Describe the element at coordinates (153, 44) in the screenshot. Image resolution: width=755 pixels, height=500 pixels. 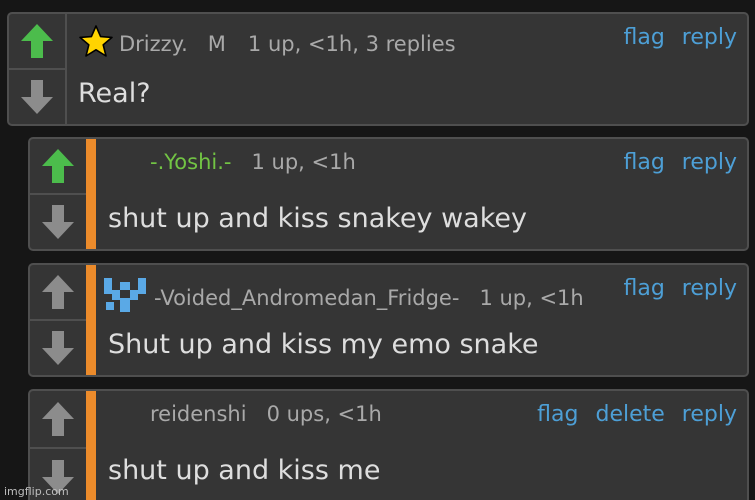
I see `comment-username: Drizzy.` at that location.